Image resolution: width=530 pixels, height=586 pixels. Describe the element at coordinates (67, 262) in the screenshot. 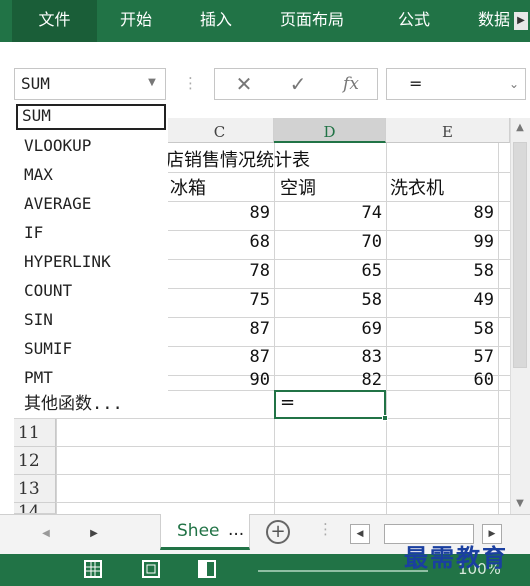

I see `function-item: HYPERLINK` at that location.